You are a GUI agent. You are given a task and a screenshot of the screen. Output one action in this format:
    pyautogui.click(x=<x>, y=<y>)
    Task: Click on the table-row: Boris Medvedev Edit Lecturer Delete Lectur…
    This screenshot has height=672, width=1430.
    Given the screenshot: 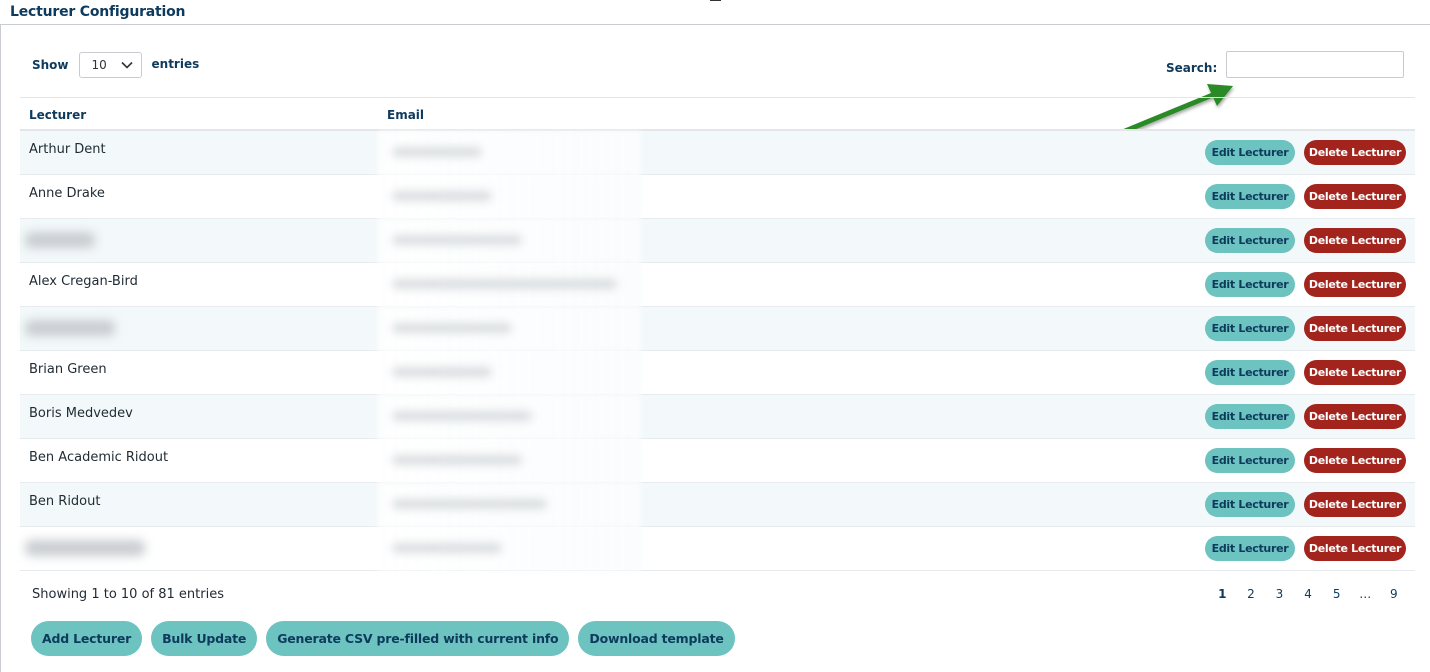 What is the action you would take?
    pyautogui.click(x=717, y=417)
    